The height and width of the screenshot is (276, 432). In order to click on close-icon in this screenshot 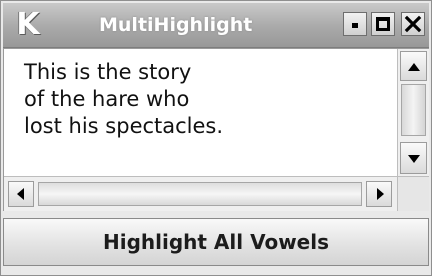, I will do `click(413, 24)`.